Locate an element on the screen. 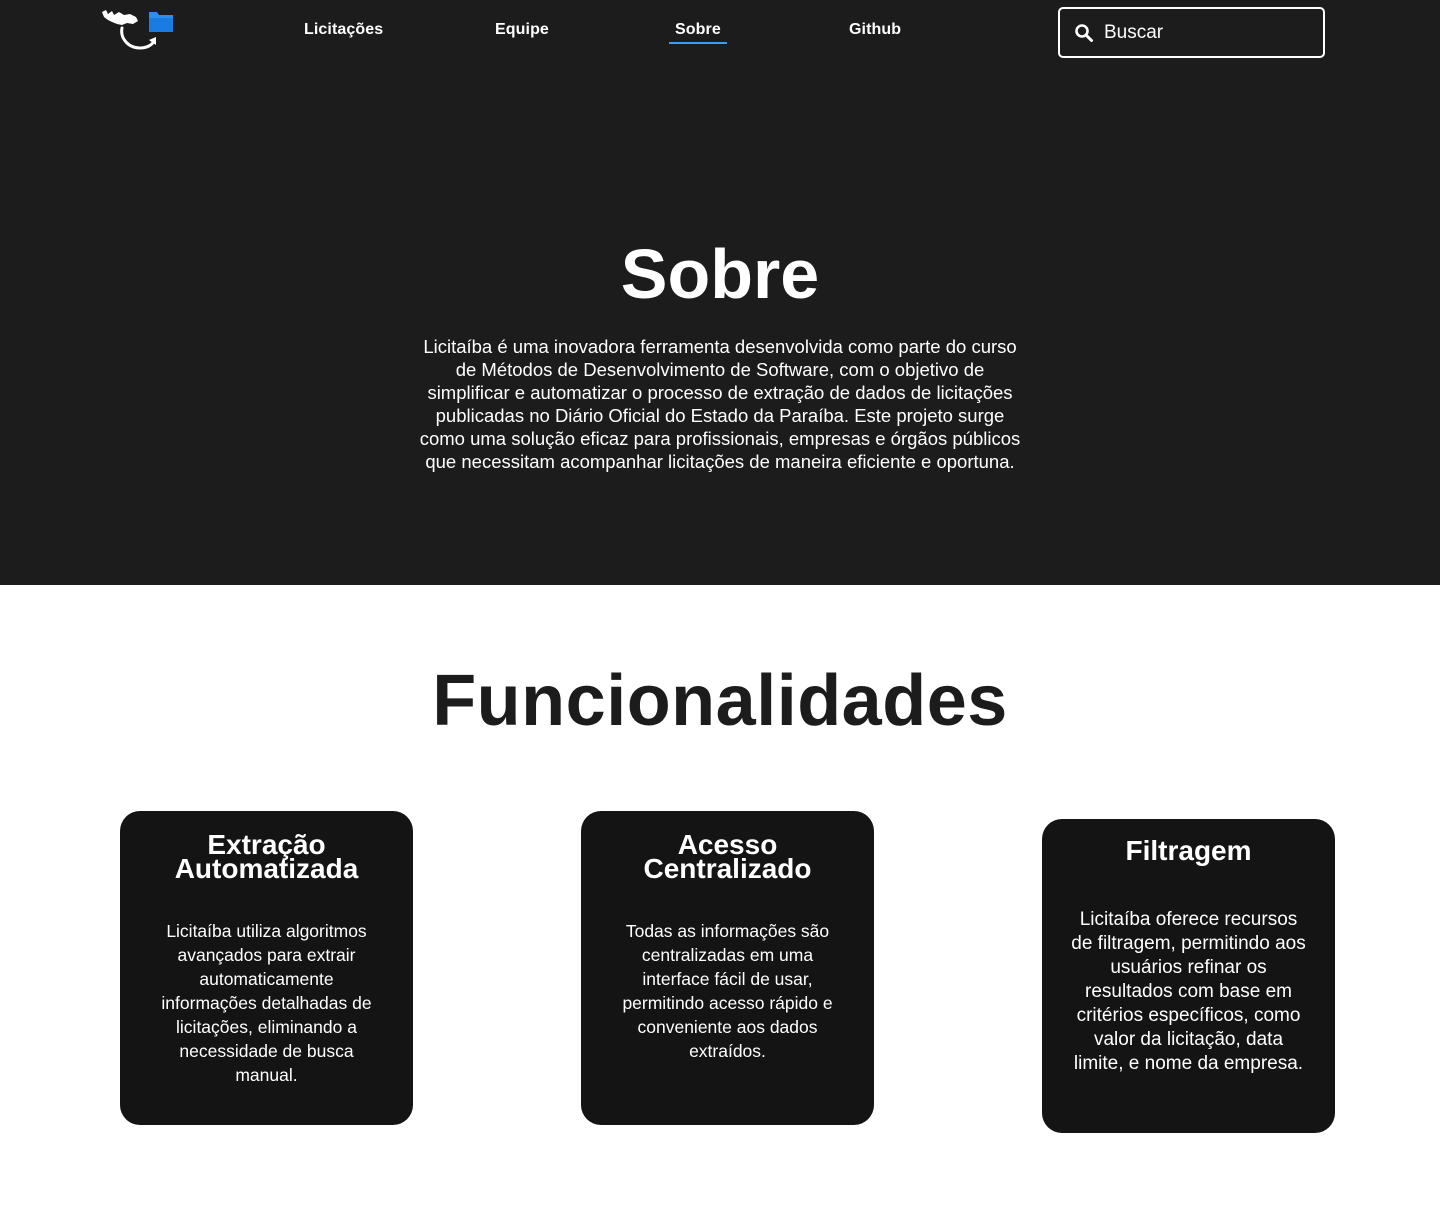 Image resolution: width=1440 pixels, height=1230 pixels. logo is located at coordinates (140, 32).